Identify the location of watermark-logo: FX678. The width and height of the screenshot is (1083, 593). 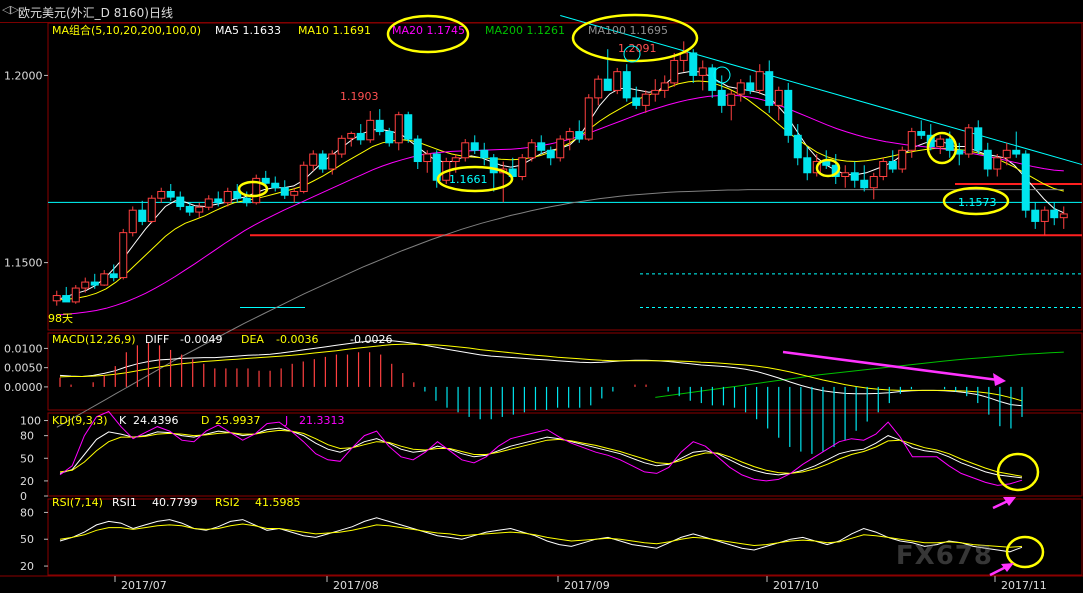
(944, 556).